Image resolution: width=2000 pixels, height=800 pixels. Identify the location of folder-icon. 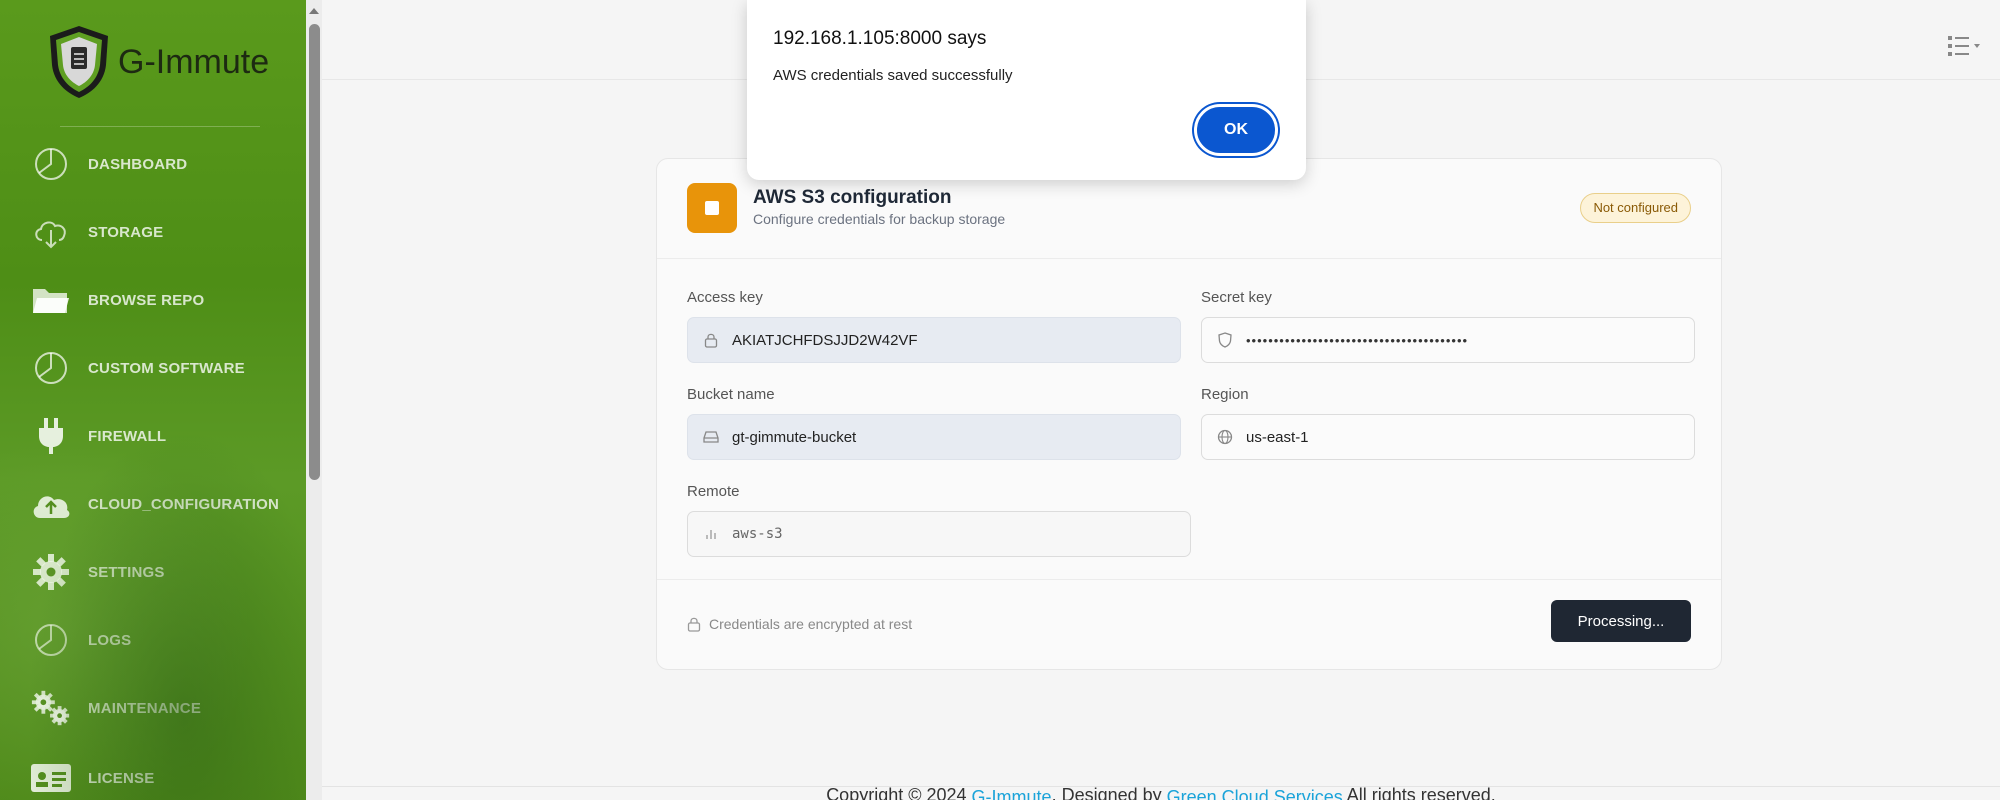
(51, 300).